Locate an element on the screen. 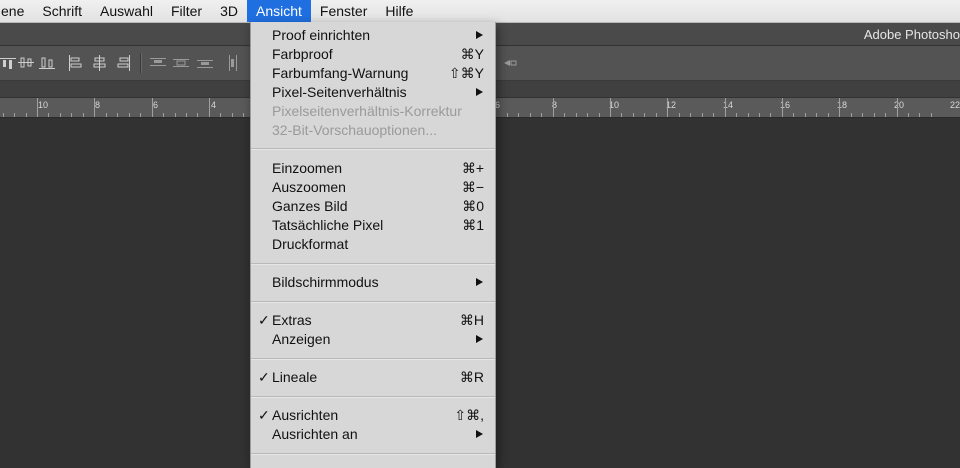 This screenshot has width=960, height=468. menu-item-shortcut: ⌘H is located at coordinates (471, 320).